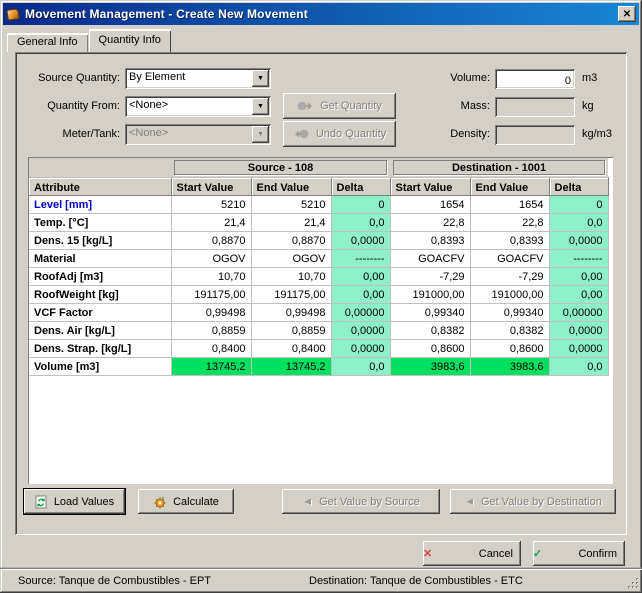  I want to click on tab-quantity-info: Quantity Info, so click(129, 40).